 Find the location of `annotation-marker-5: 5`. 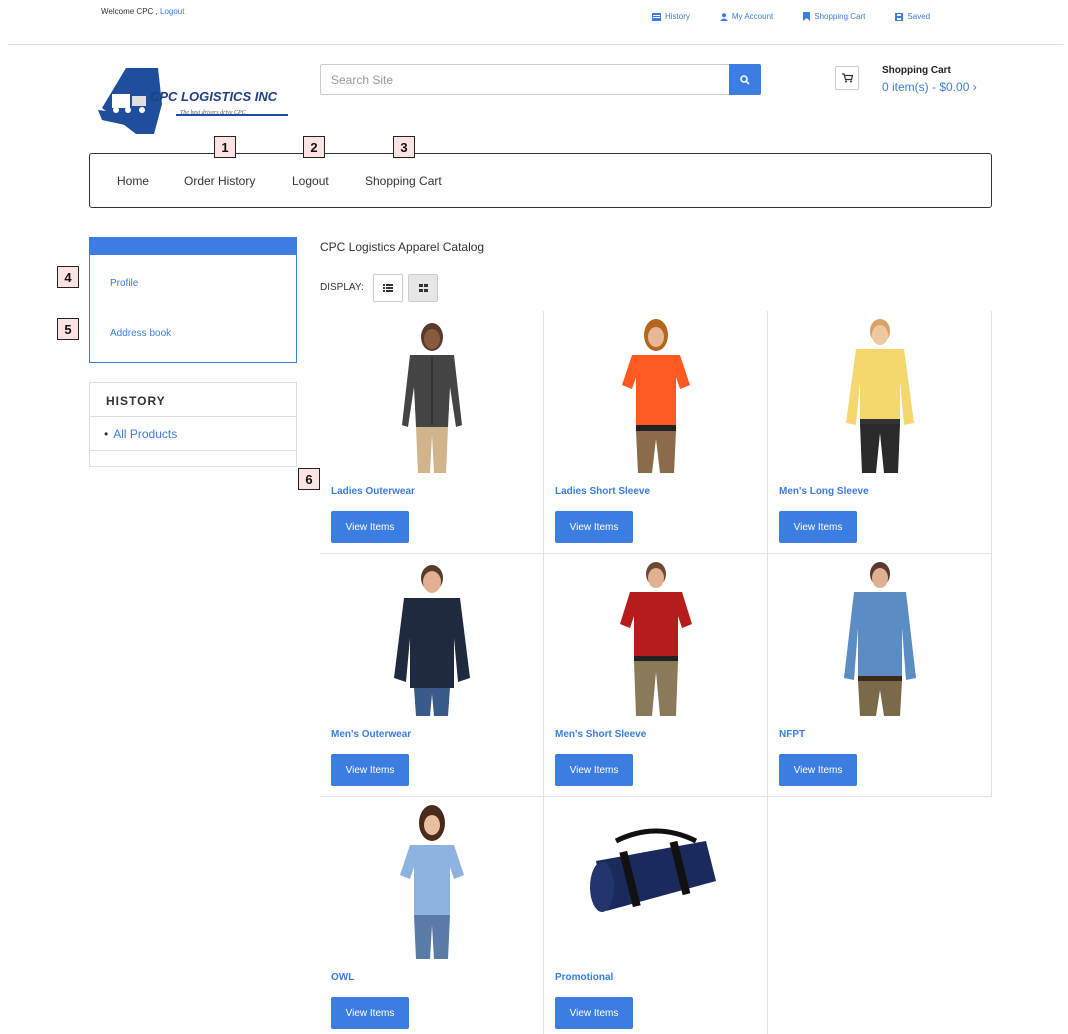

annotation-marker-5: 5 is located at coordinates (68, 329).